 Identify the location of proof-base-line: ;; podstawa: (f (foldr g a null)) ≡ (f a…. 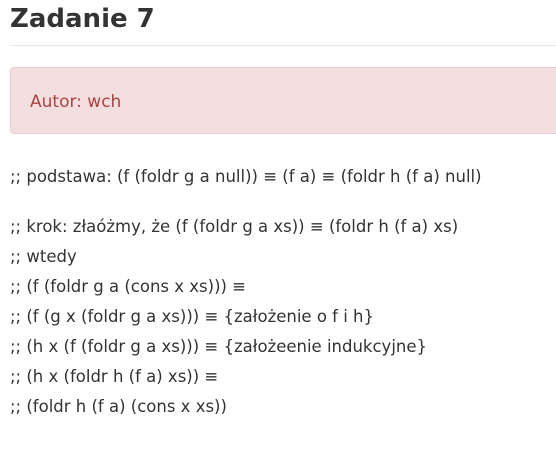
(246, 176).